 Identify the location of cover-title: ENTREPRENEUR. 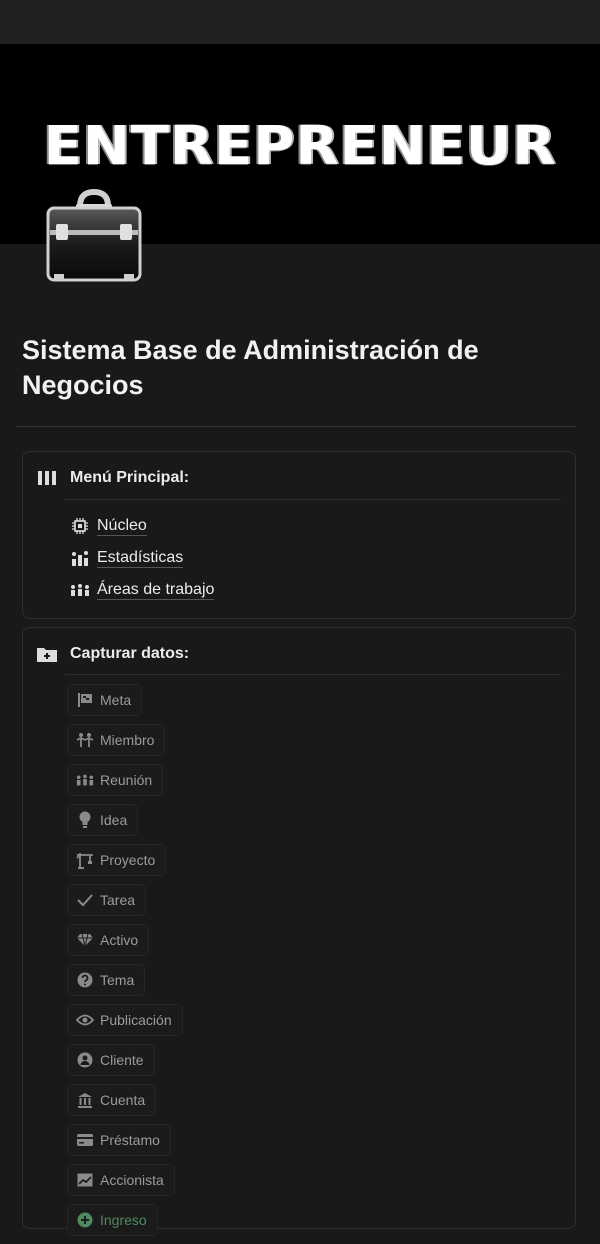
(300, 146).